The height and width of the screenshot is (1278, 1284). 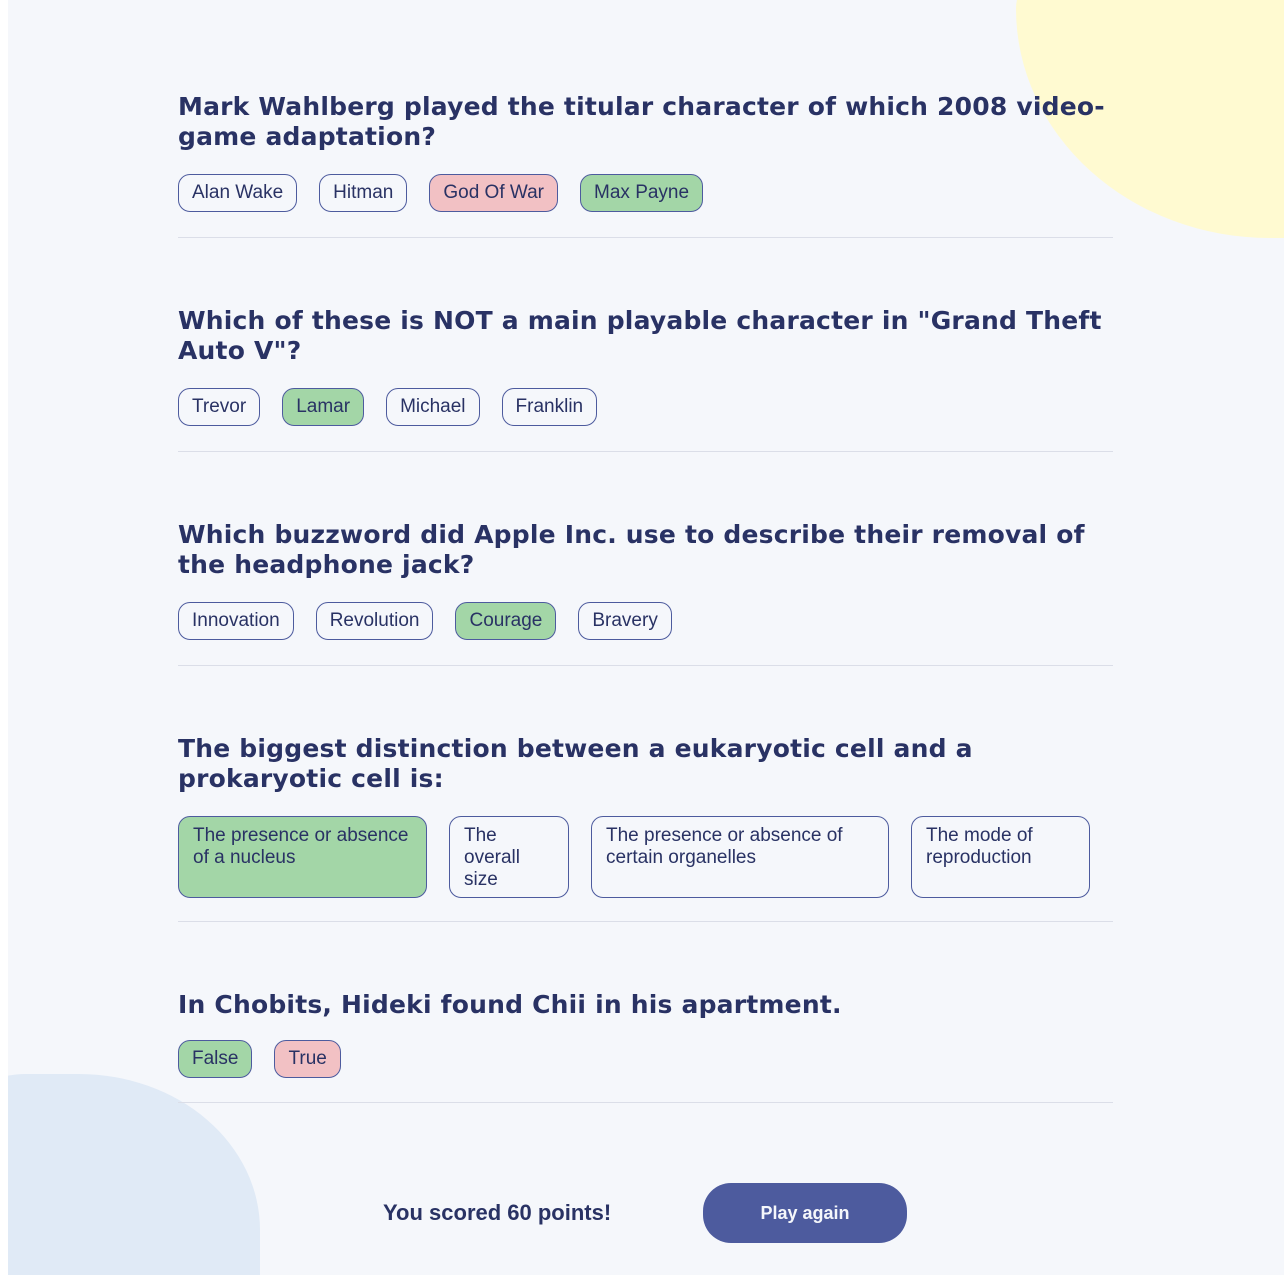 What do you see at coordinates (134, 1174) in the screenshot?
I see `decorative-blue-blob` at bounding box center [134, 1174].